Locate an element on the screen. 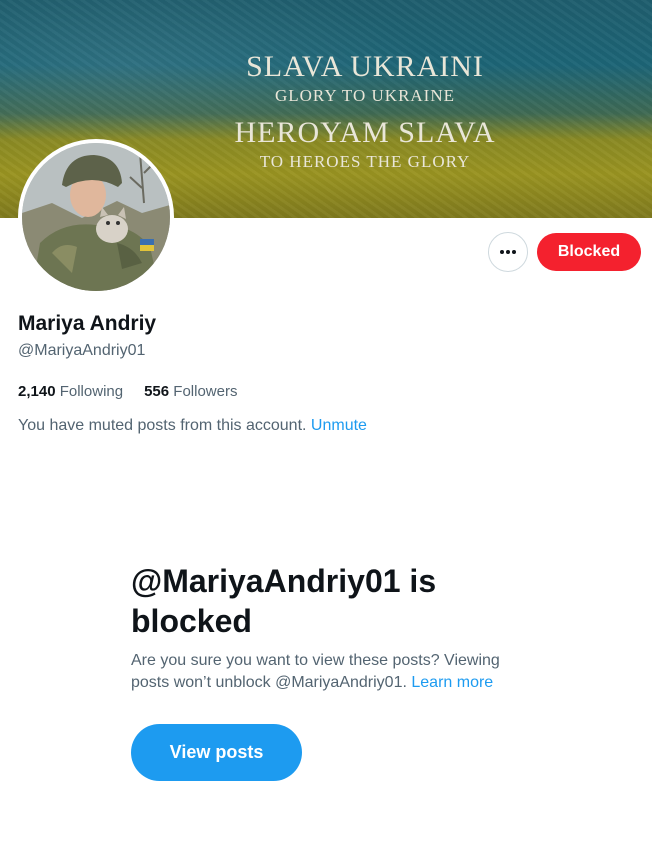 This screenshot has height=853, width=652. avatar is located at coordinates (96, 217).